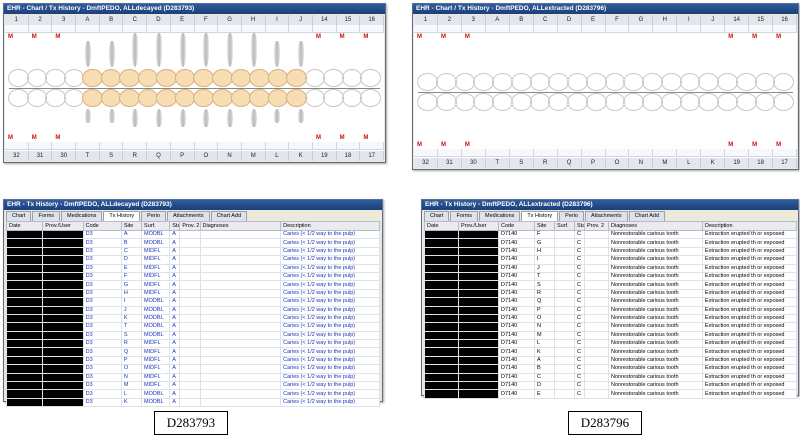 This screenshot has width=800, height=438. Describe the element at coordinates (641, 163) in the screenshot. I see `tooth-number: N` at that location.